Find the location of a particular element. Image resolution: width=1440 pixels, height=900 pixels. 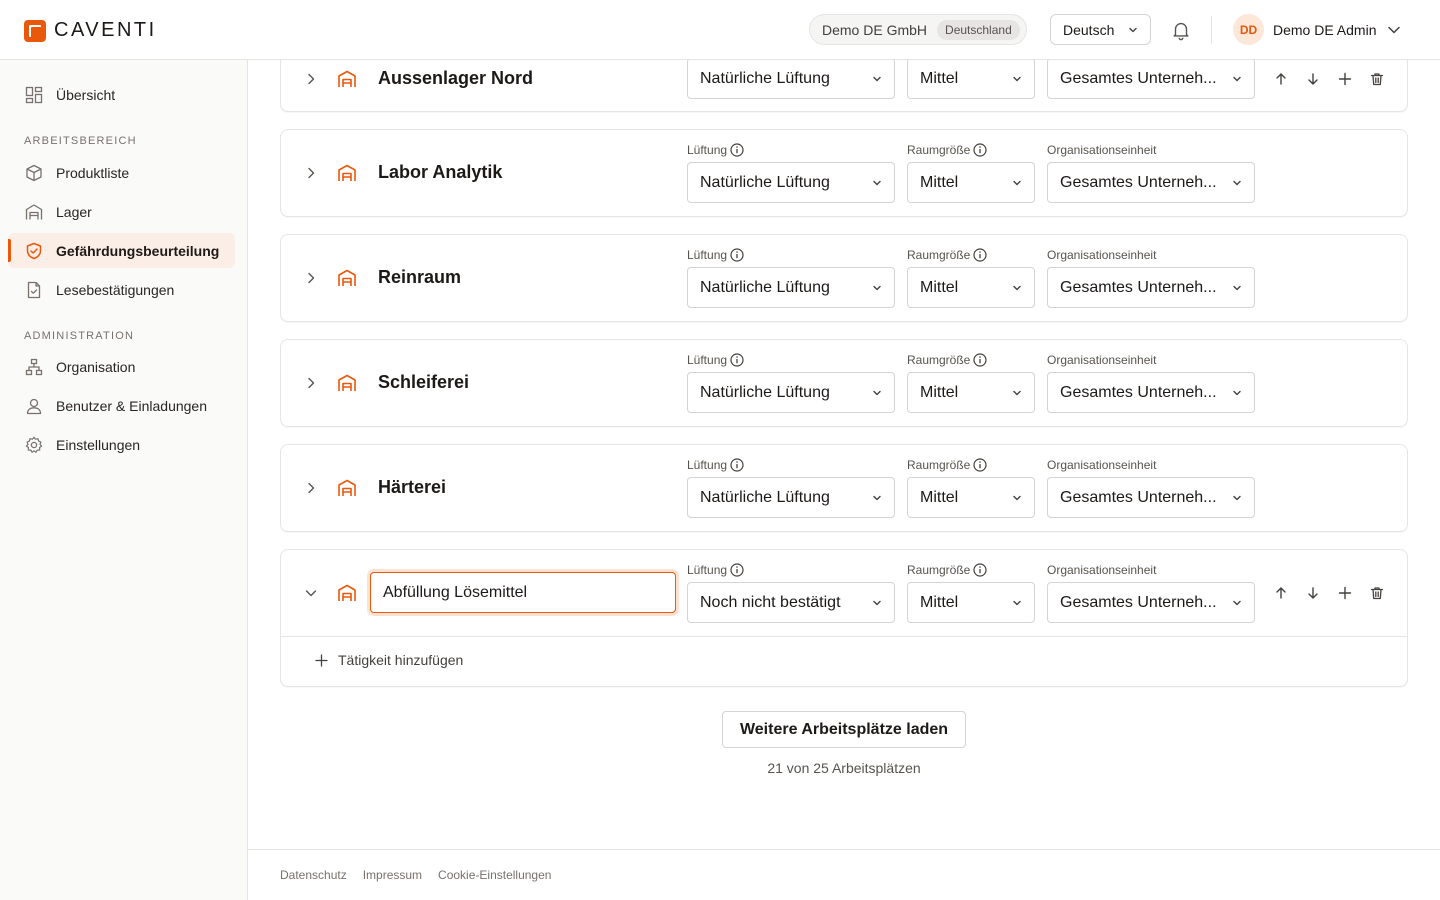

row-actions is located at coordinates (1329, 79).